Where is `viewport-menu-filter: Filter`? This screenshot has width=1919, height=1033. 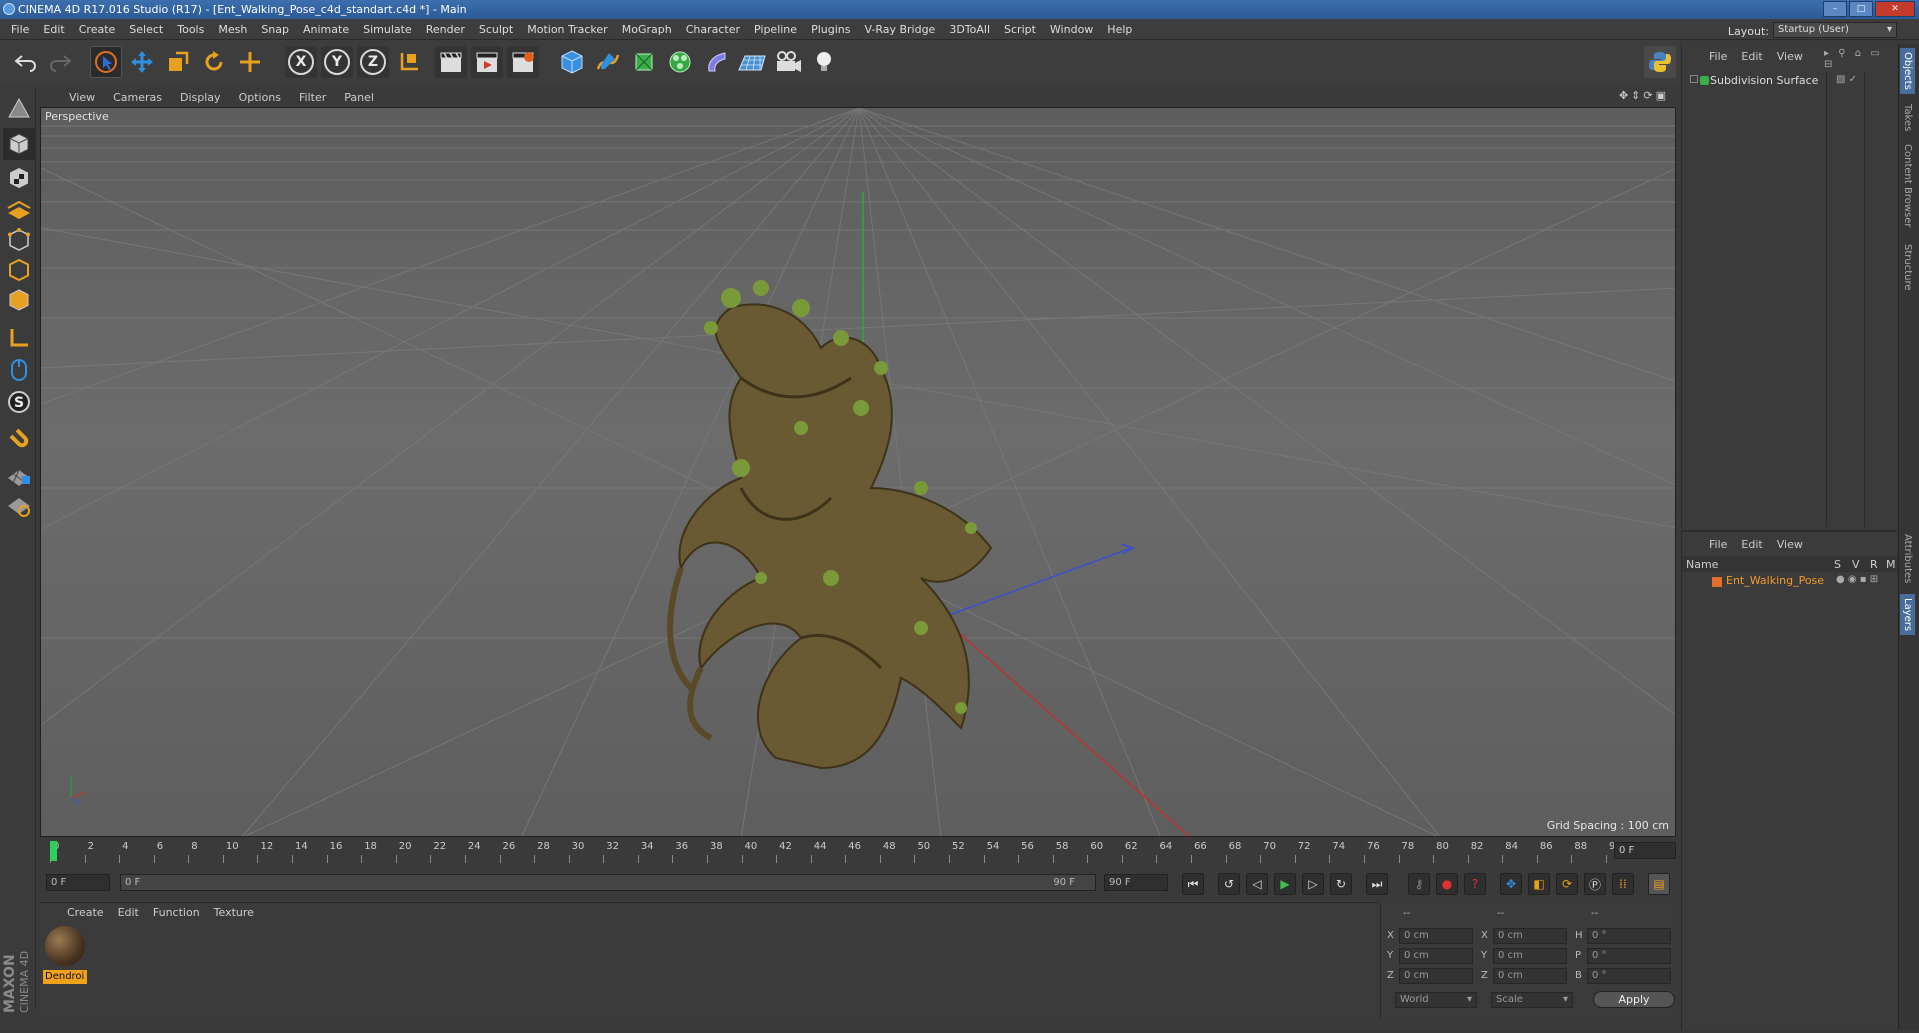
viewport-menu-filter: Filter is located at coordinates (312, 97).